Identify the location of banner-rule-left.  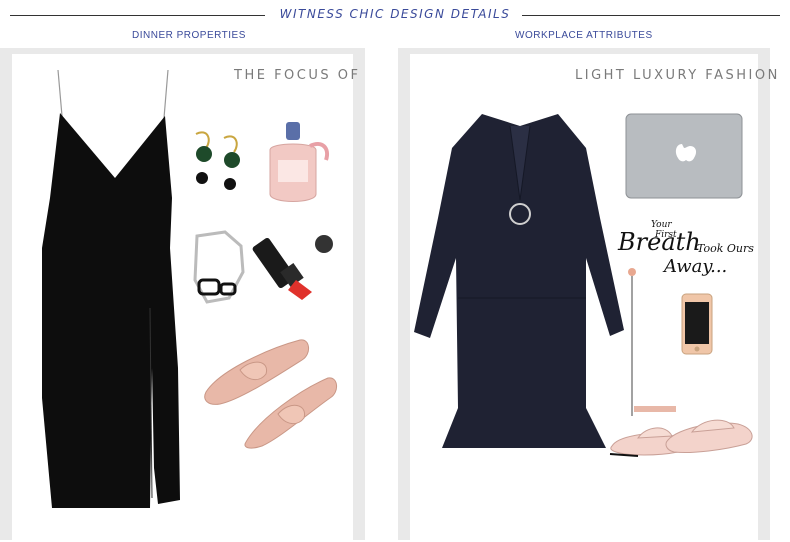
(137, 15).